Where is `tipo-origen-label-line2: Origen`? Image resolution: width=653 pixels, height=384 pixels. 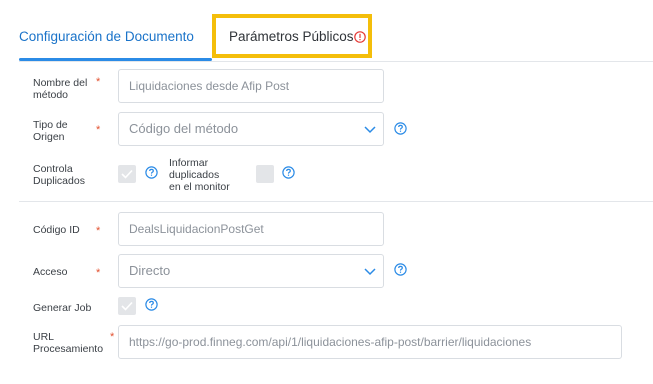
tipo-origen-label-line2: Origen is located at coordinates (49, 137).